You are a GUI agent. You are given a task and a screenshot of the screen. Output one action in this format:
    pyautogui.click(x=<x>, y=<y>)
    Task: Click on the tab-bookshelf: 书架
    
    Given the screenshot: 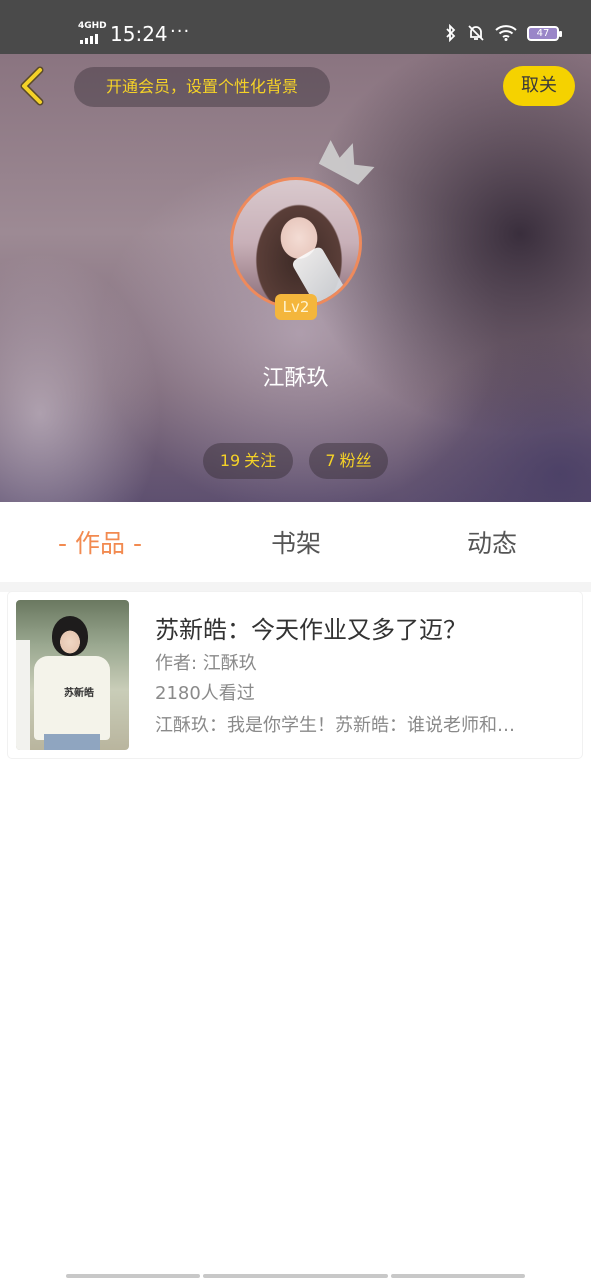 What is the action you would take?
    pyautogui.click(x=296, y=542)
    